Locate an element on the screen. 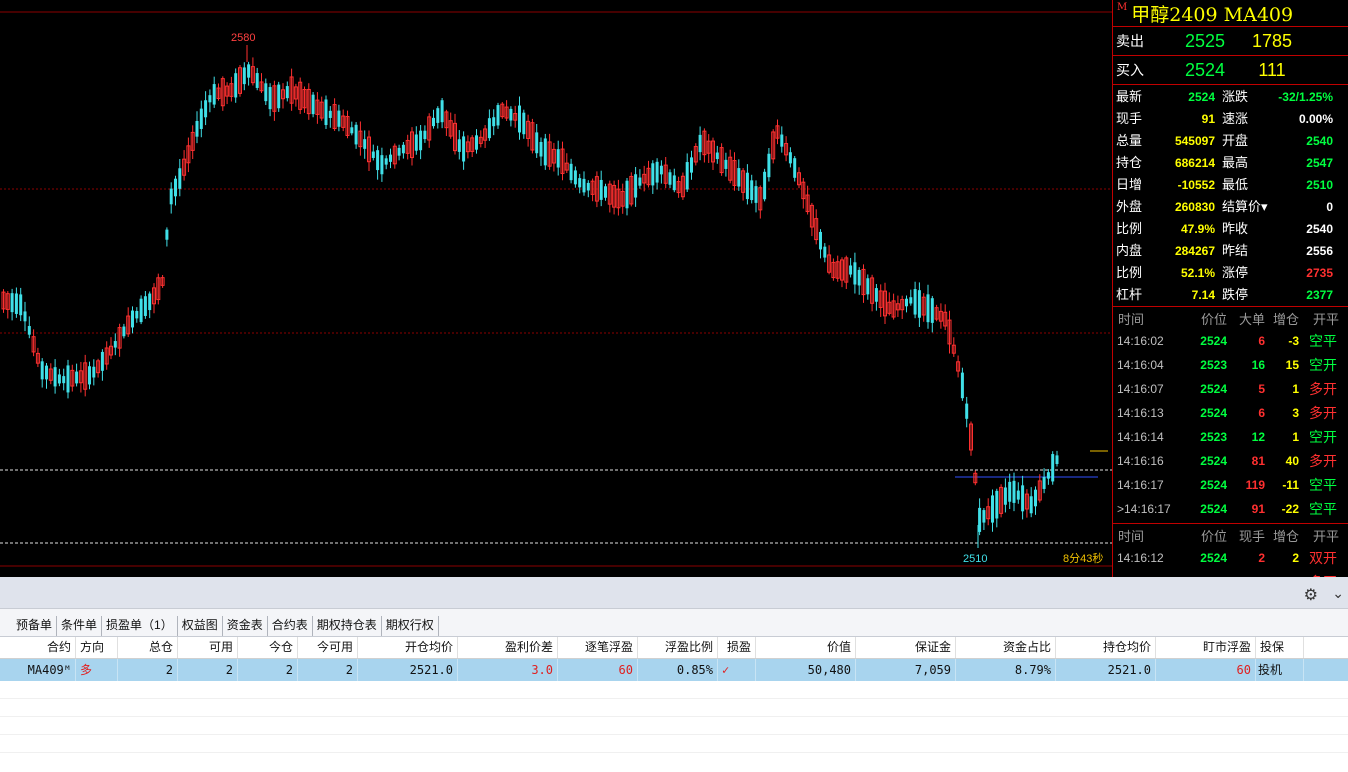 The height and width of the screenshot is (772, 1348). sell-row: 卖出 2525 1785 is located at coordinates (1230, 41).